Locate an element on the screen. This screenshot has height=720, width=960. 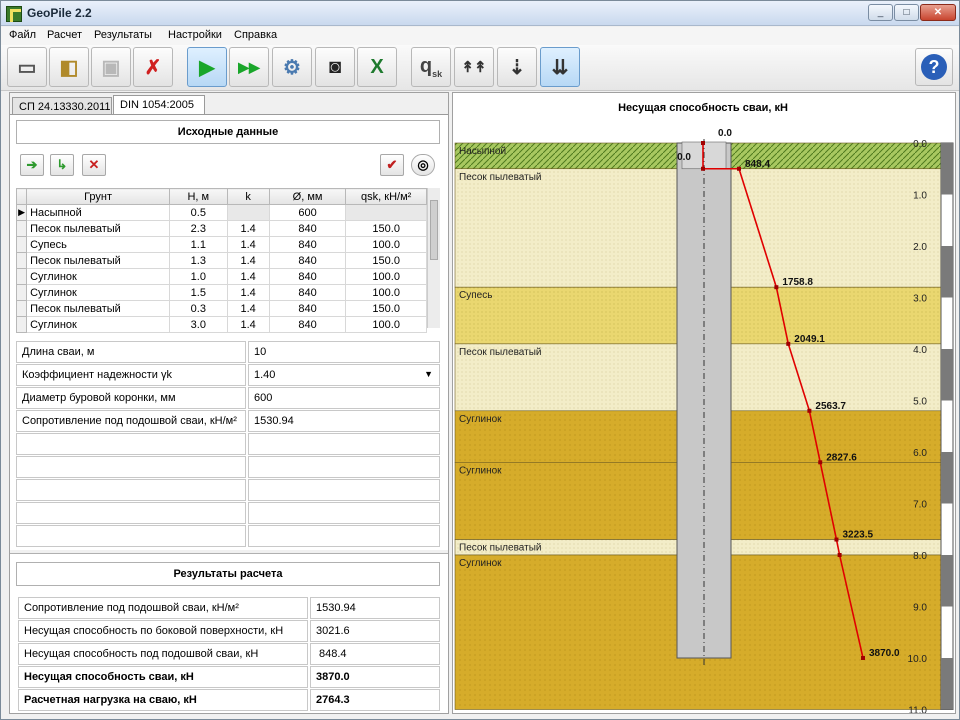
run-all-button: ▶▶ is located at coordinates (249, 67).